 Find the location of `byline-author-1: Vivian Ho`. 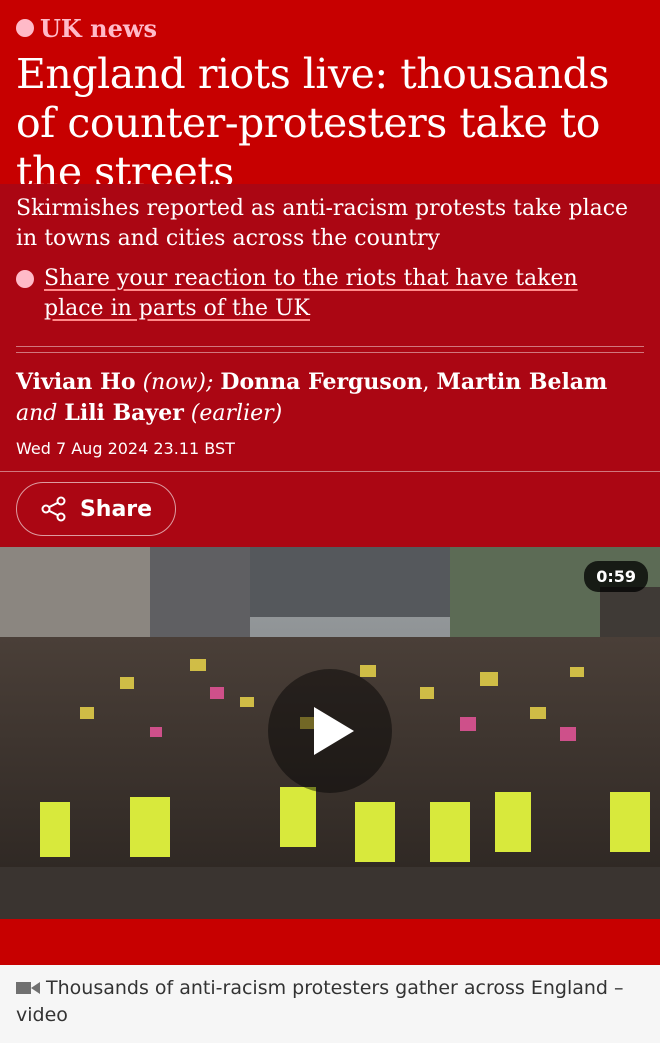

byline-author-1: Vivian Ho is located at coordinates (76, 382).